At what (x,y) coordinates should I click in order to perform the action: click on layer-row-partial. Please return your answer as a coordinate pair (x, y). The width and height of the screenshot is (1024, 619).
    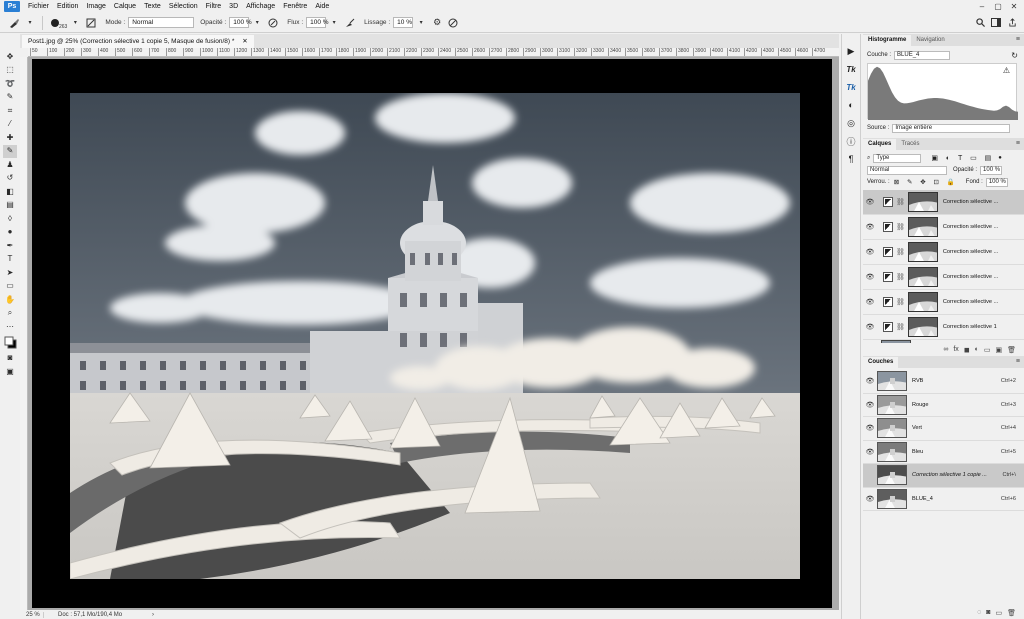
    Looking at the image, I should click on (943, 341).